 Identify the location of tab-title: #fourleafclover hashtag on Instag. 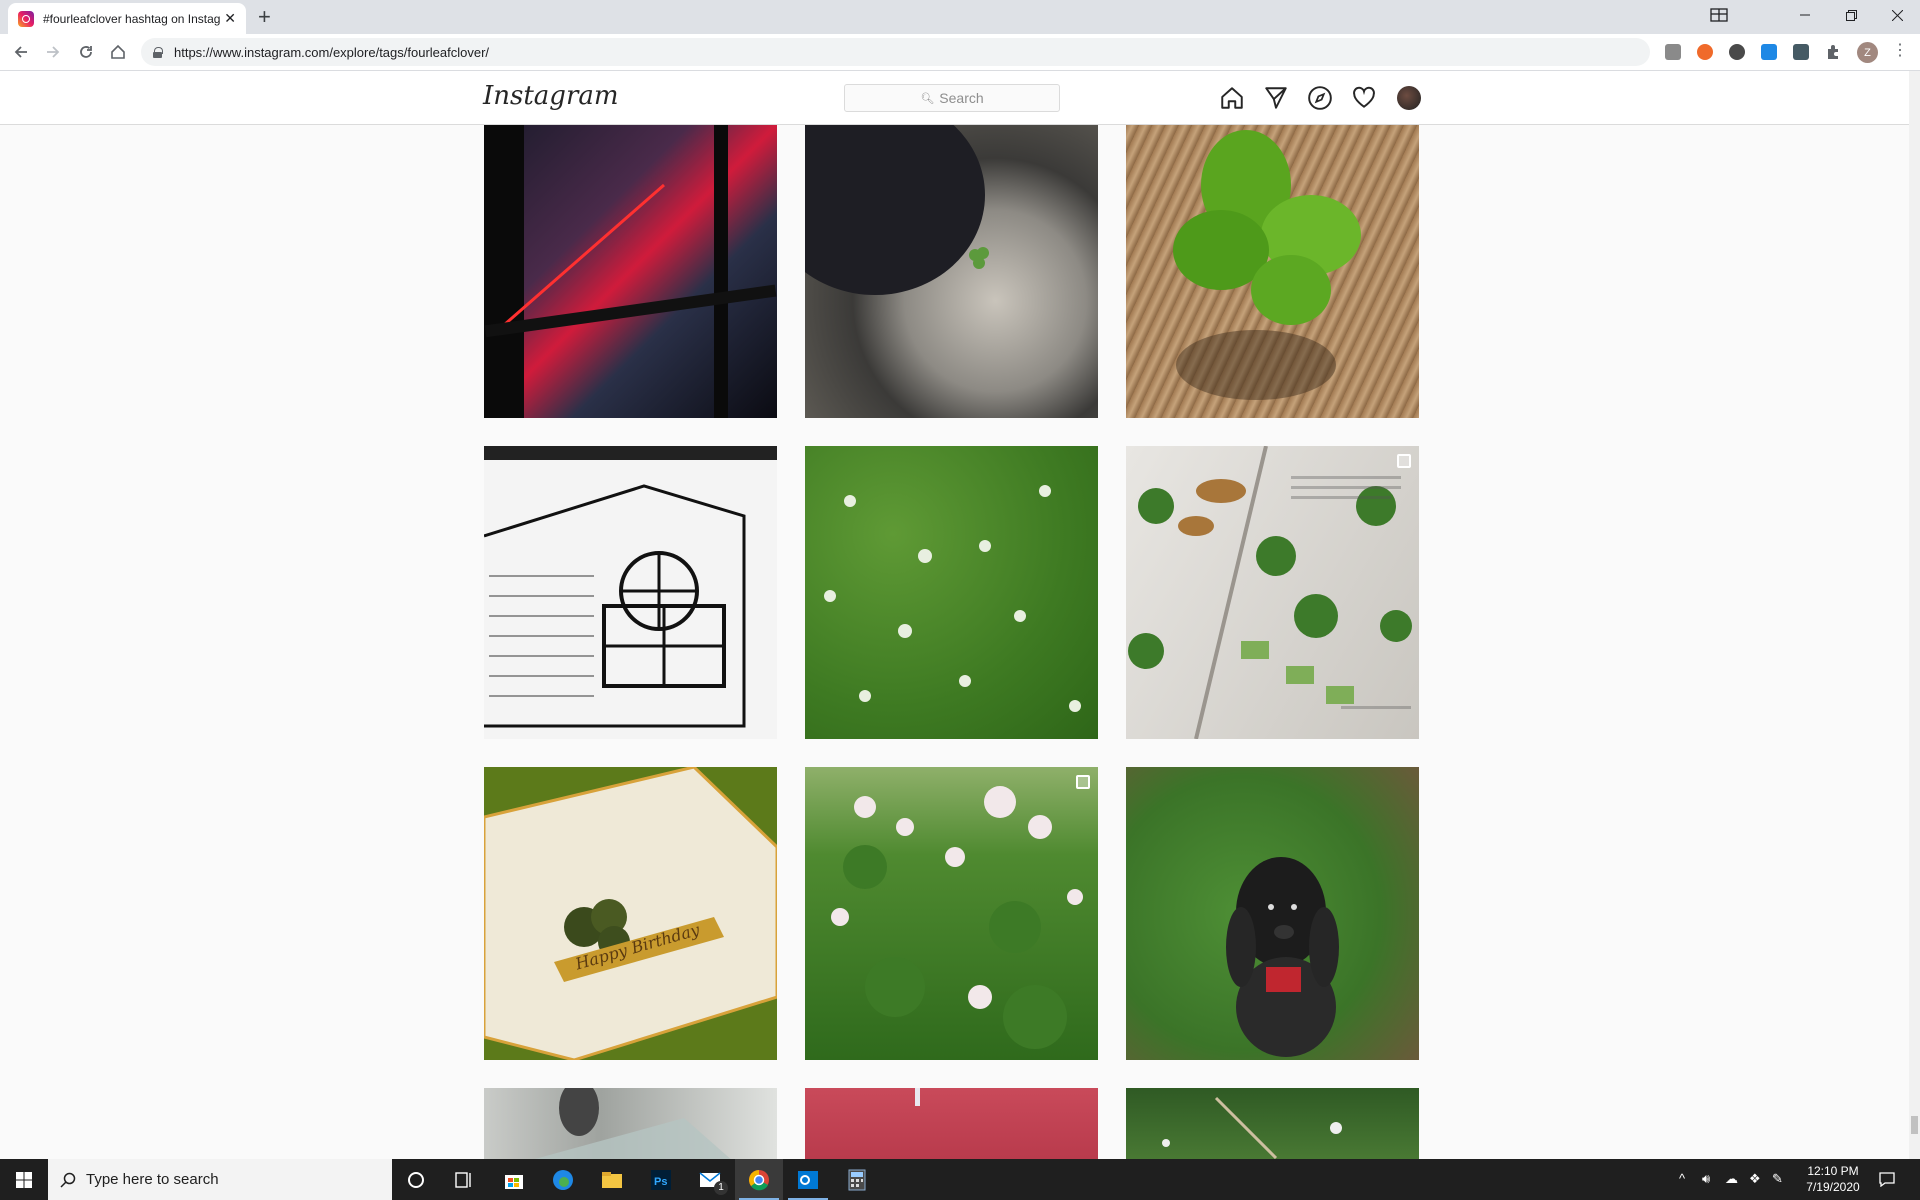
(132, 18).